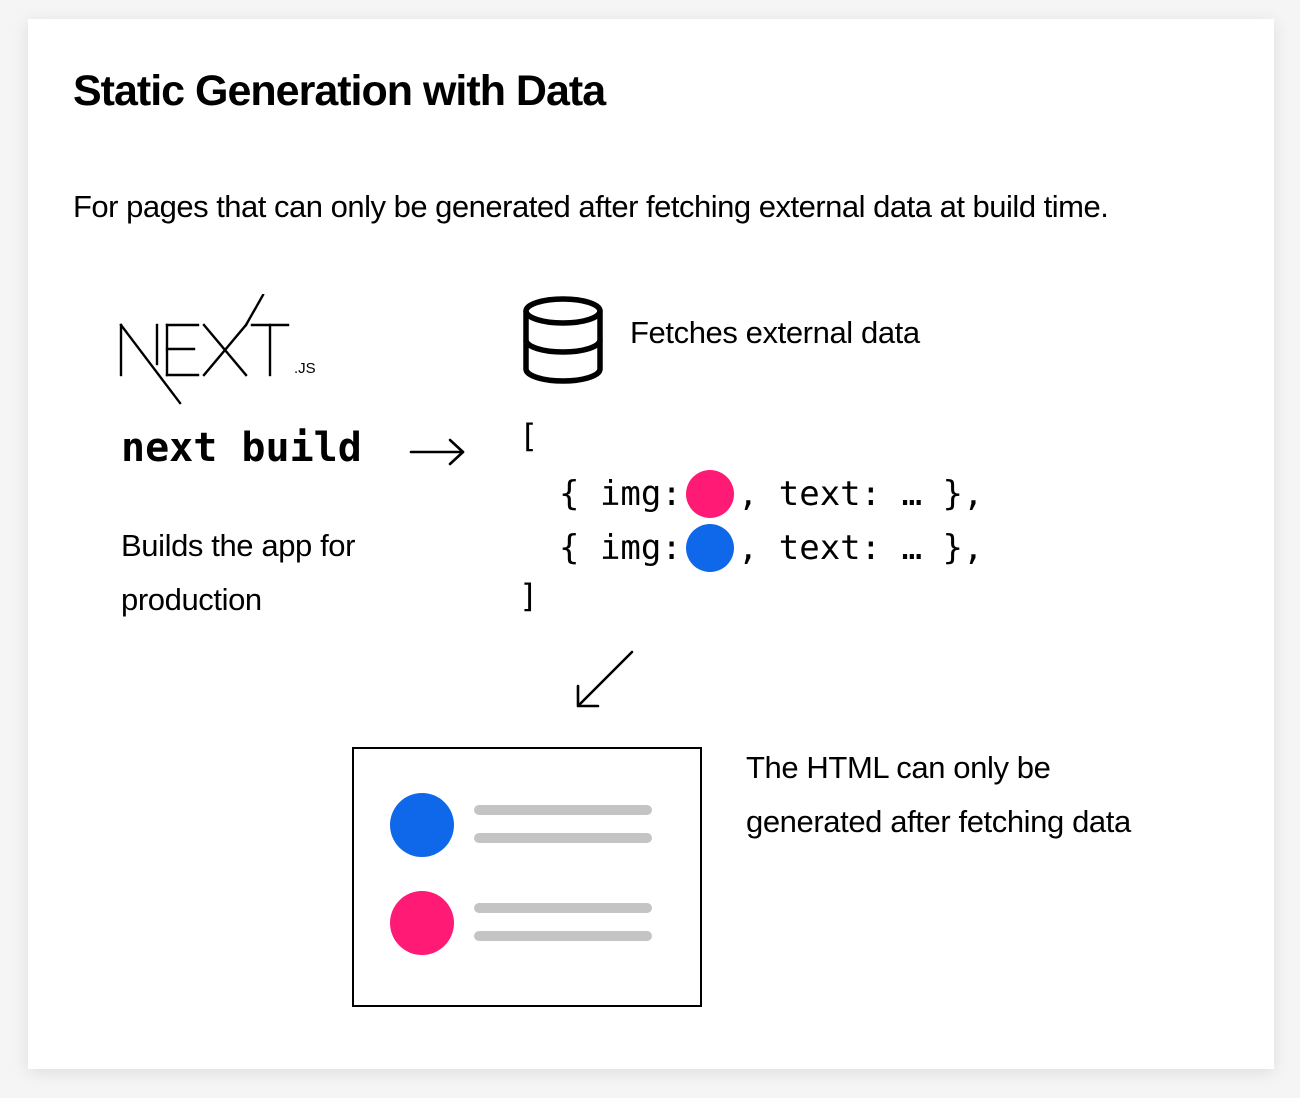 The width and height of the screenshot is (1300, 1098). Describe the element at coordinates (938, 821) in the screenshot. I see `html-description-line-2: generated after fetching data` at that location.